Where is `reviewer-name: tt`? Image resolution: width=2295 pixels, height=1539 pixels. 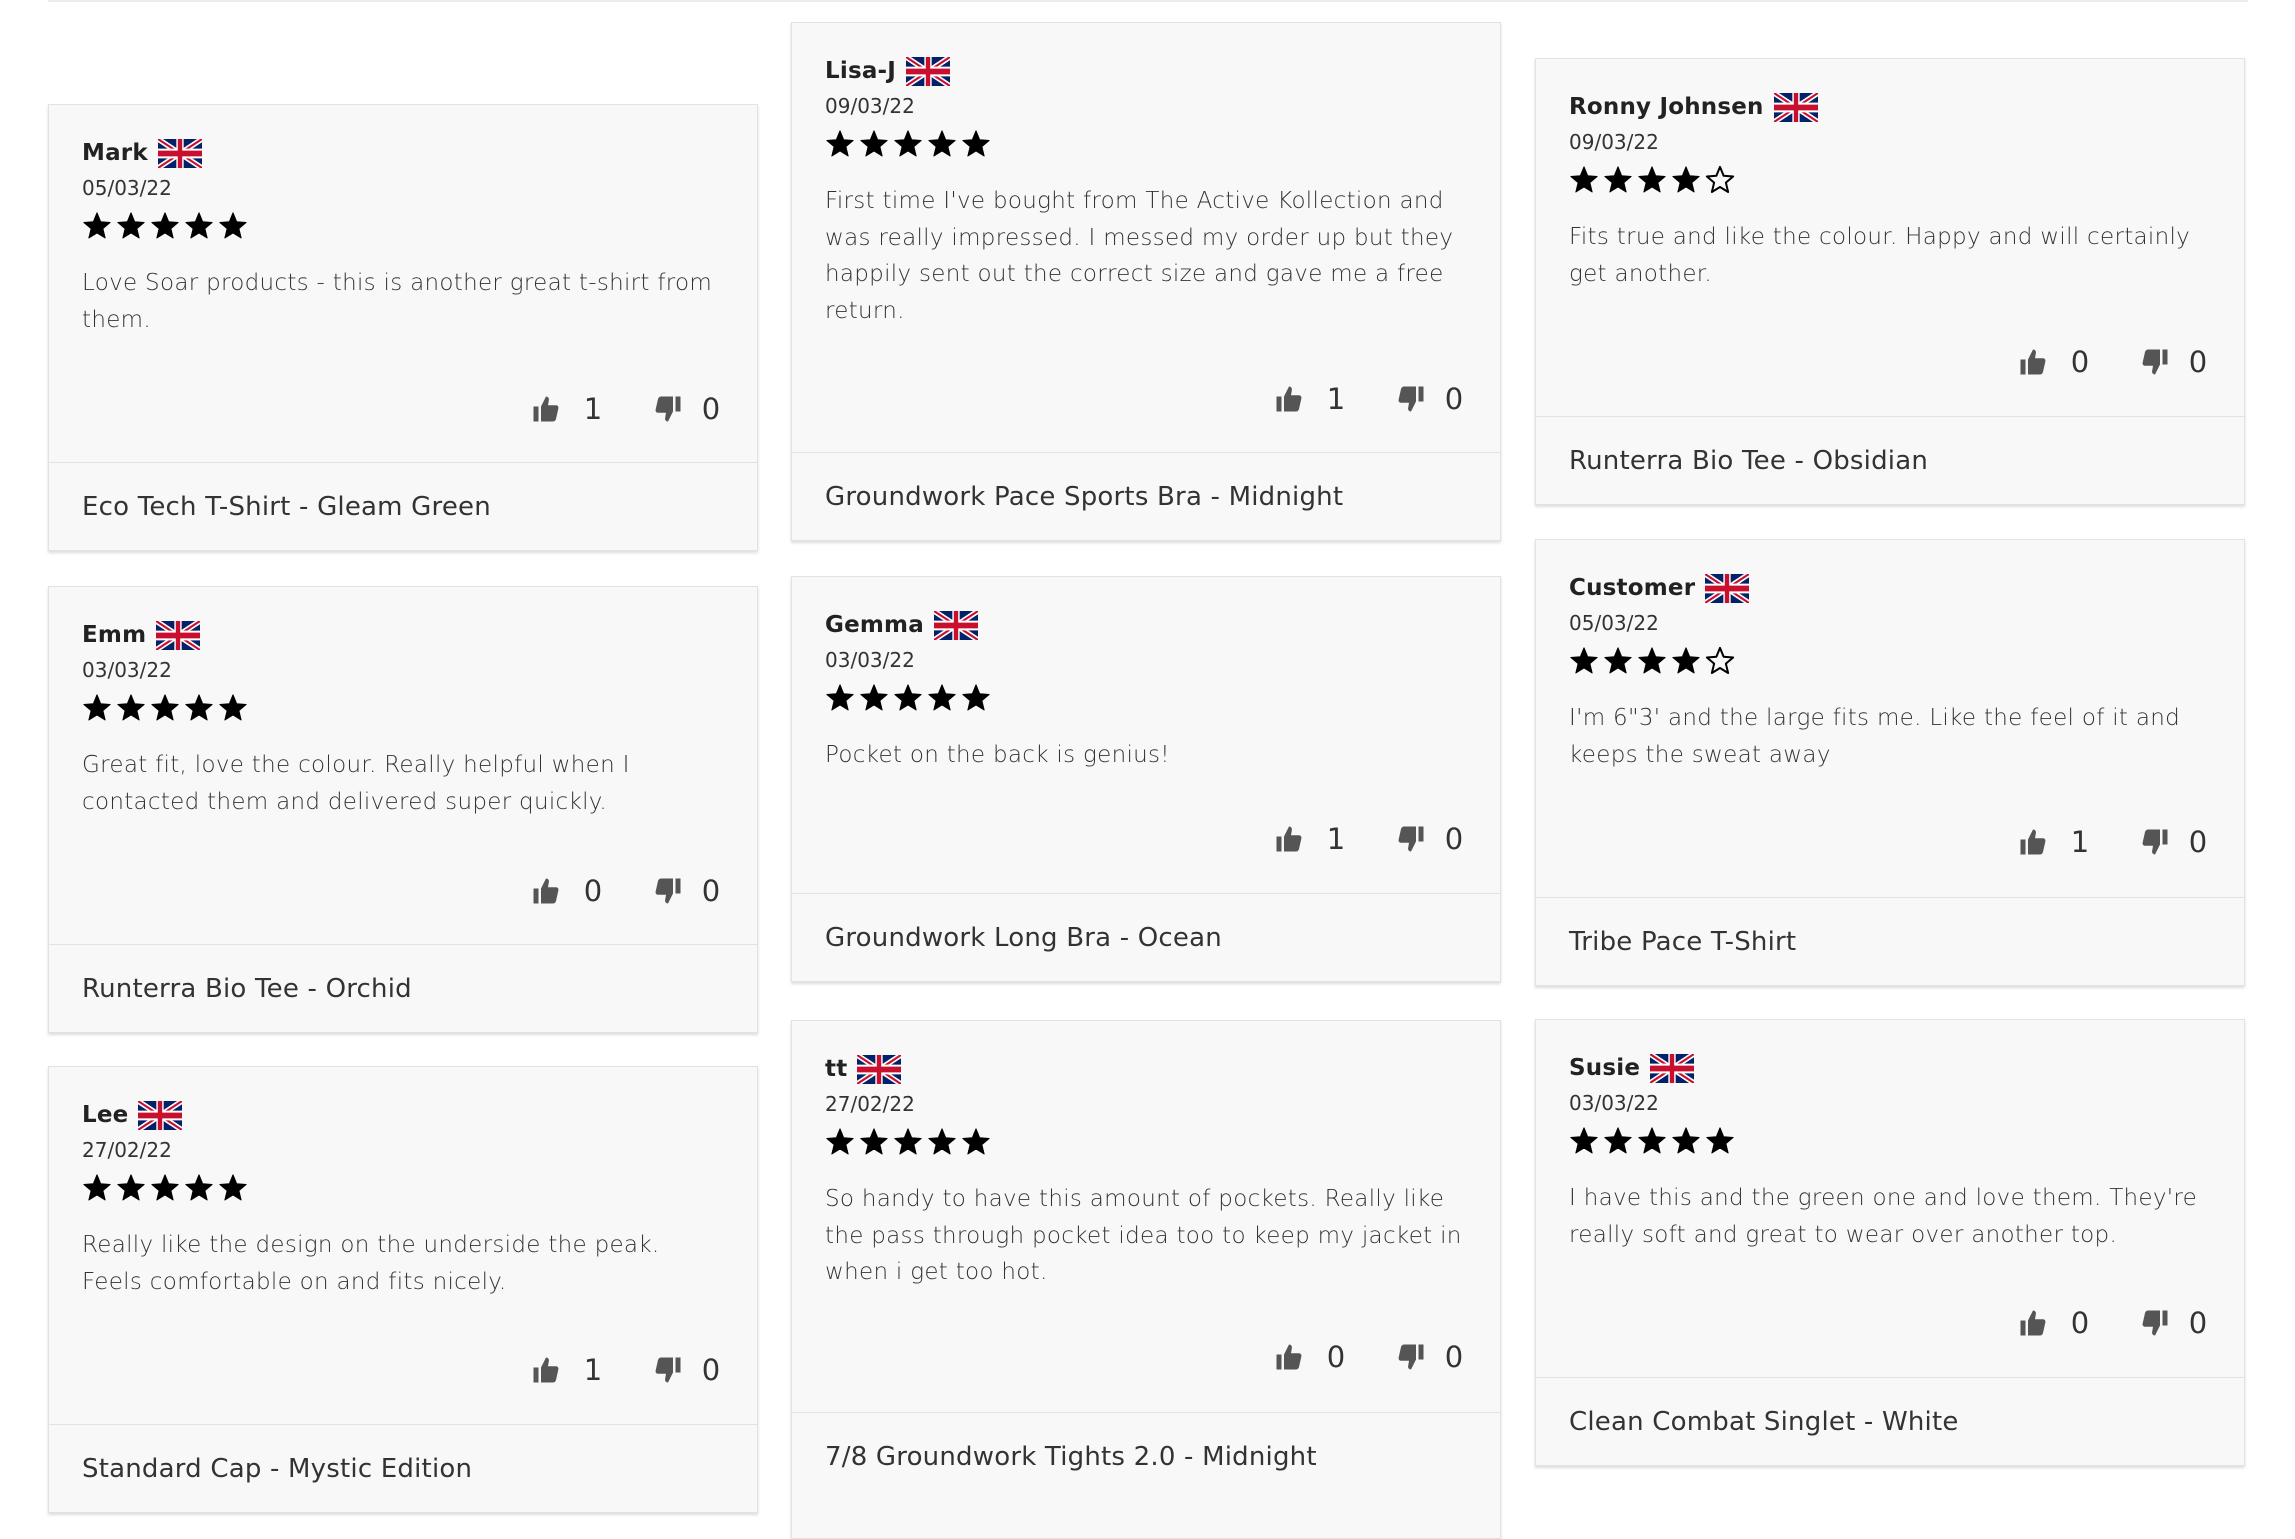 reviewer-name: tt is located at coordinates (836, 1069).